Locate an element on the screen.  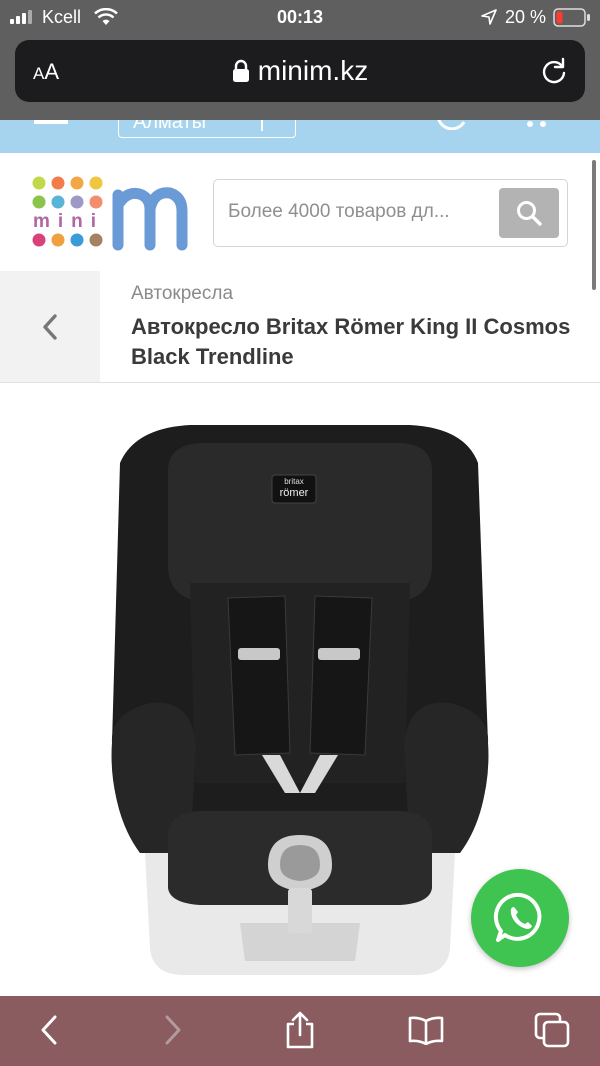
url-text: minim.kz is located at coordinates (313, 70).